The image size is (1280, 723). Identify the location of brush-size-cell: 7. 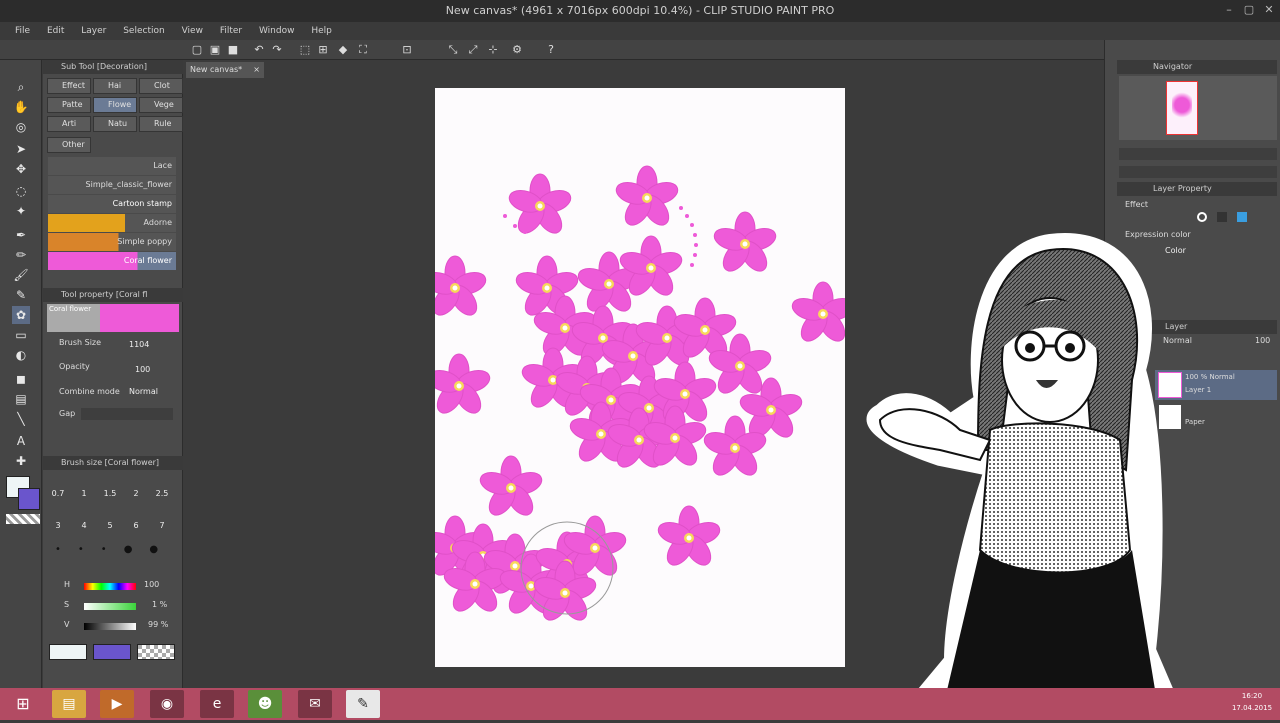
(162, 526).